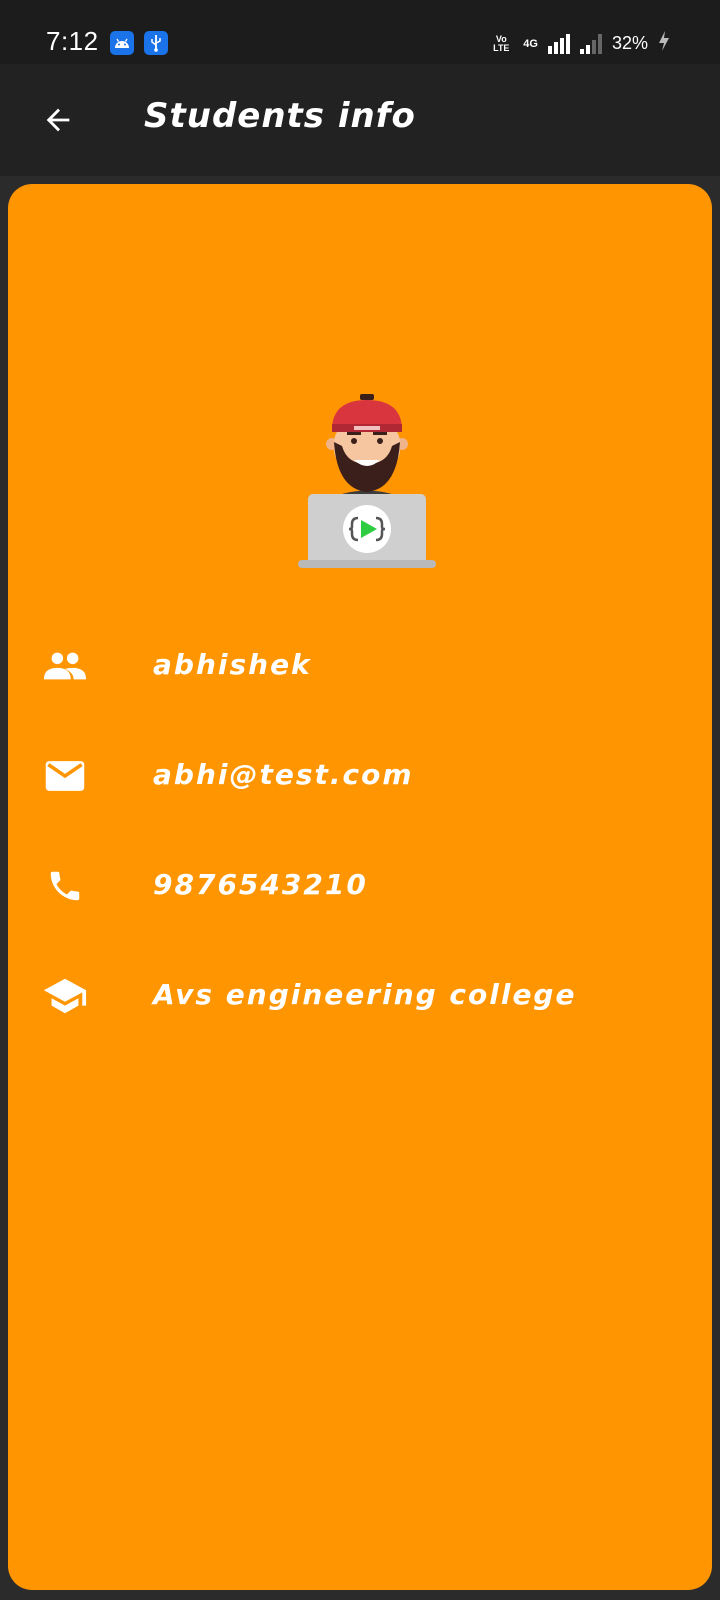 The height and width of the screenshot is (1600, 720). What do you see at coordinates (232, 664) in the screenshot?
I see `student-name: abhishek` at bounding box center [232, 664].